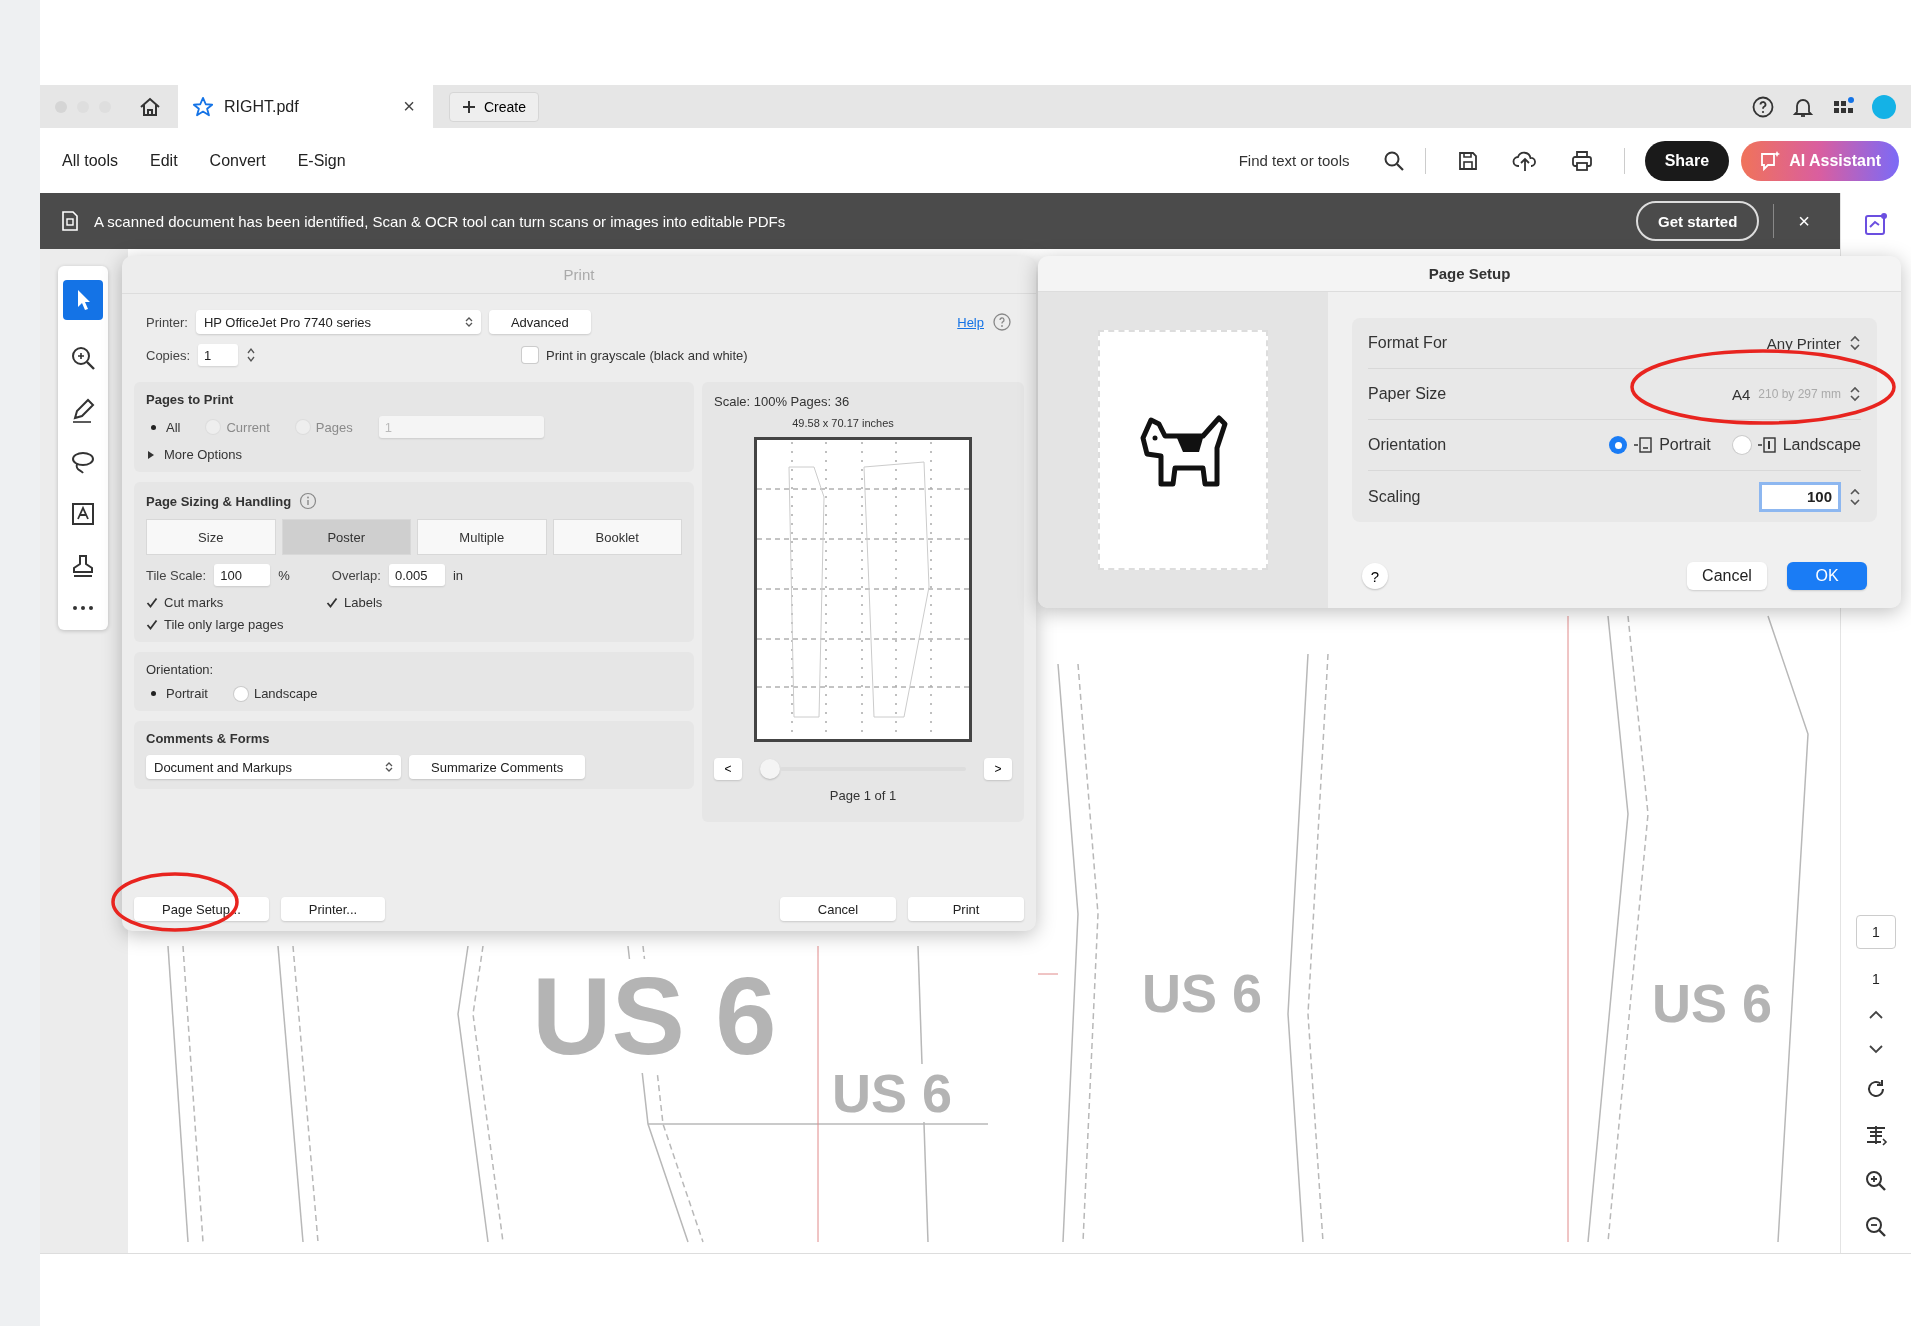 Image resolution: width=1911 pixels, height=1326 pixels. What do you see at coordinates (203, 454) in the screenshot?
I see `more-options-toggle: More Options` at bounding box center [203, 454].